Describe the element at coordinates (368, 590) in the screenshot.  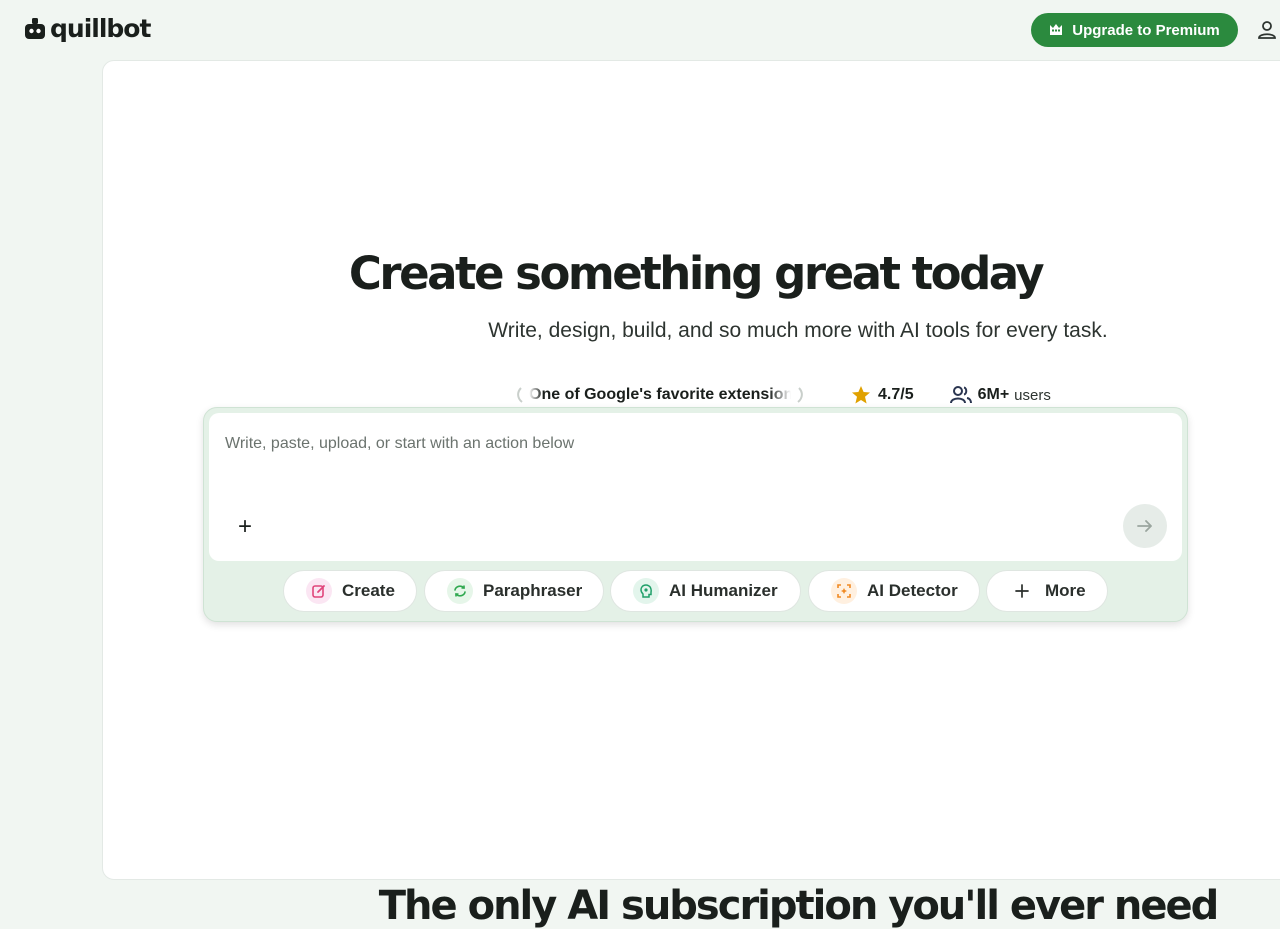
I see `action-label: Create` at that location.